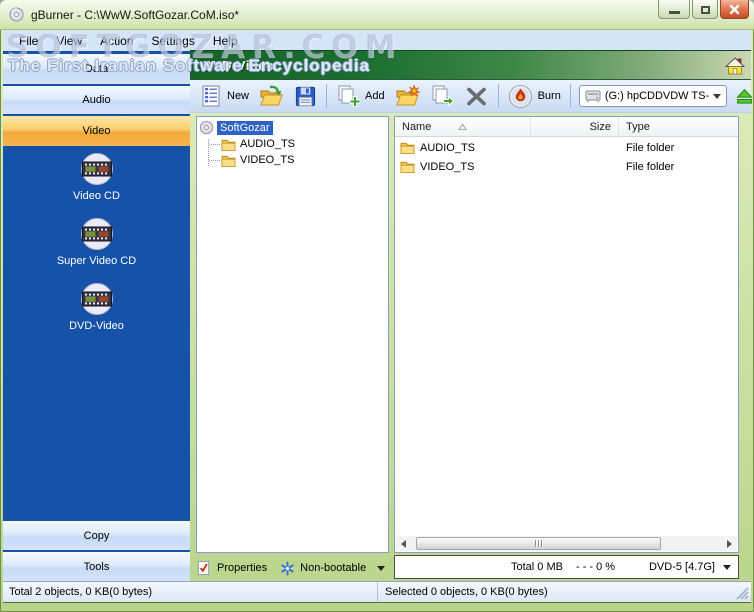 This screenshot has width=754, height=612. Describe the element at coordinates (96, 234) in the screenshot. I see `super-video-cd-icon` at that location.